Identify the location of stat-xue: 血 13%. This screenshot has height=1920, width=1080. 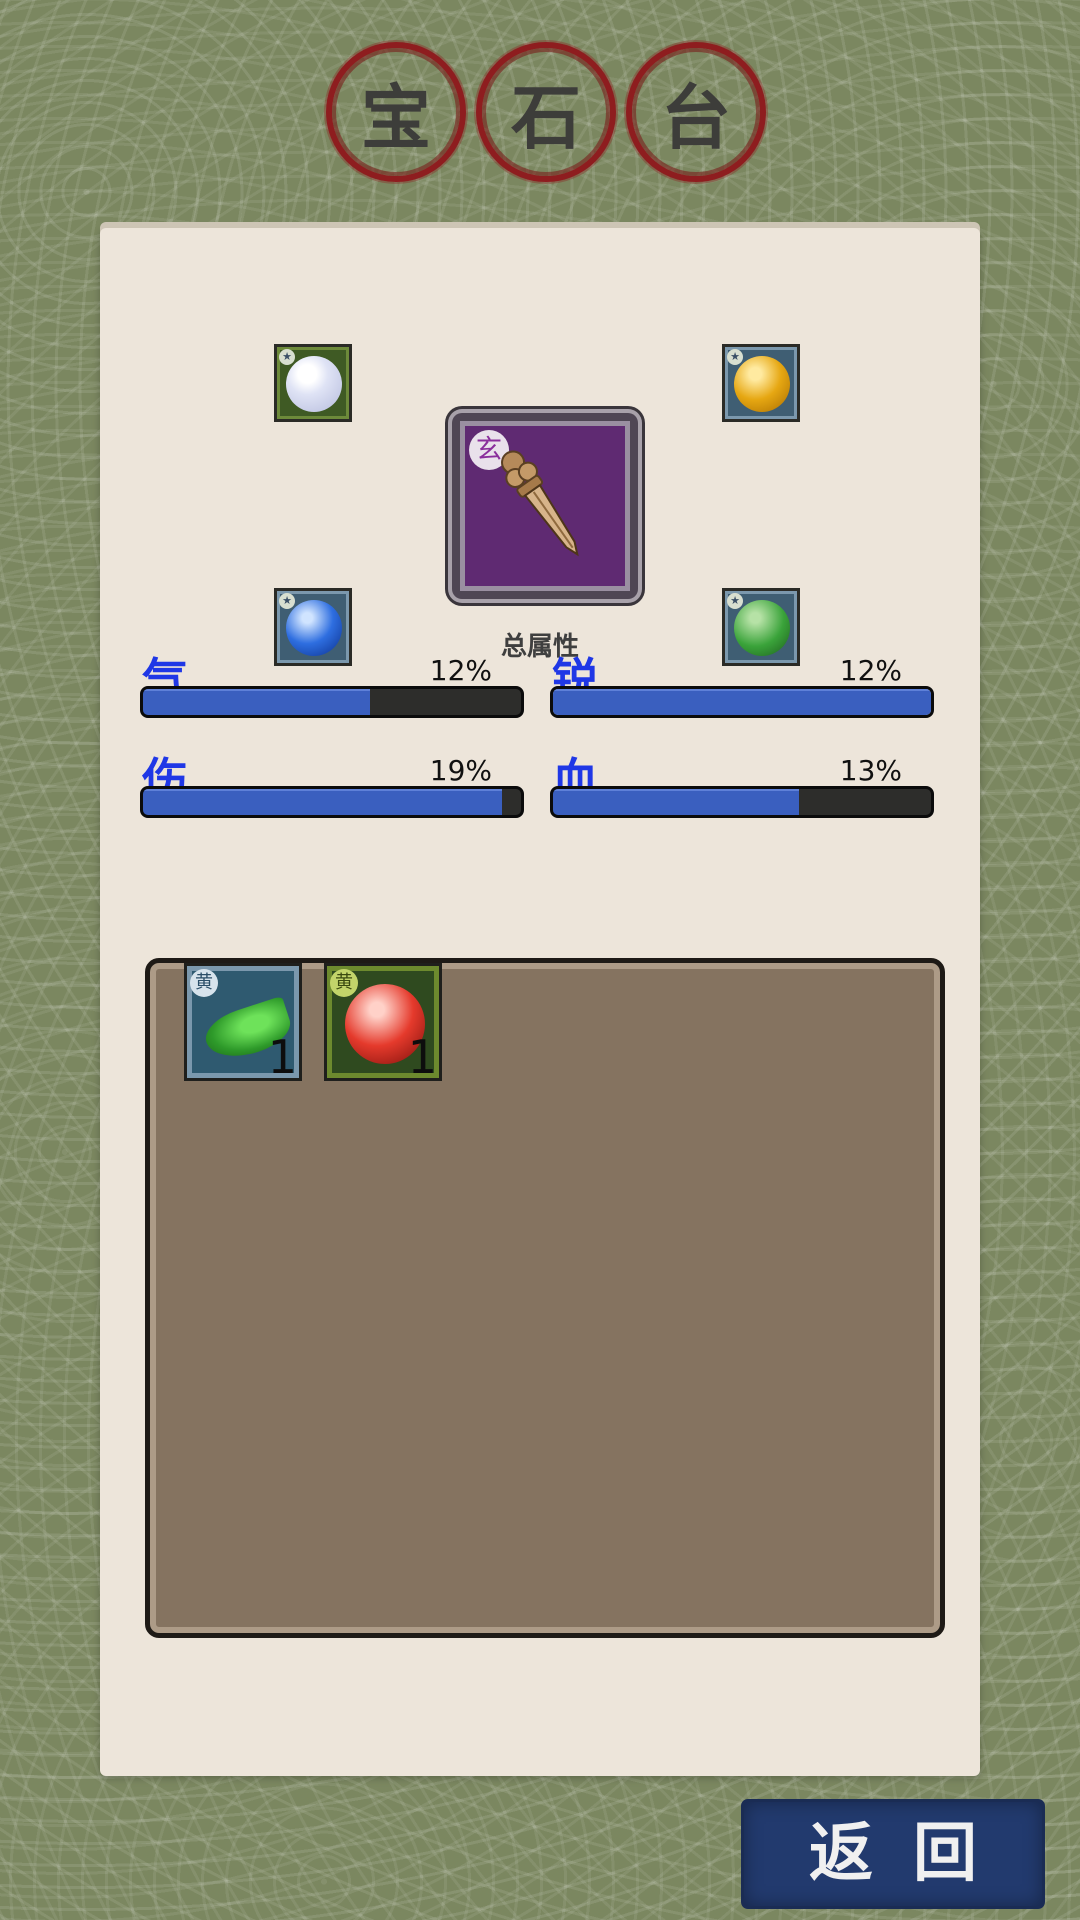
(742, 784).